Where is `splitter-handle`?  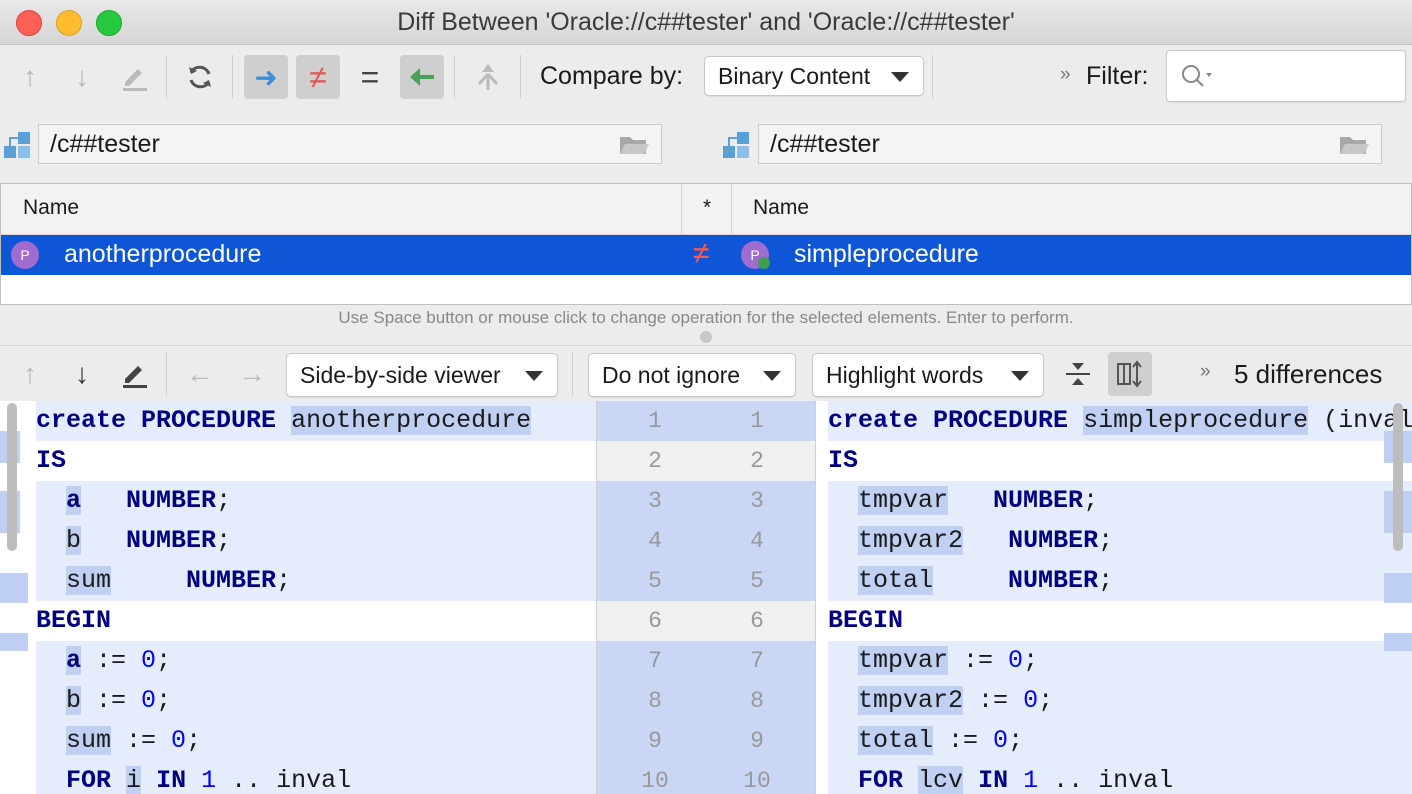
splitter-handle is located at coordinates (706, 337).